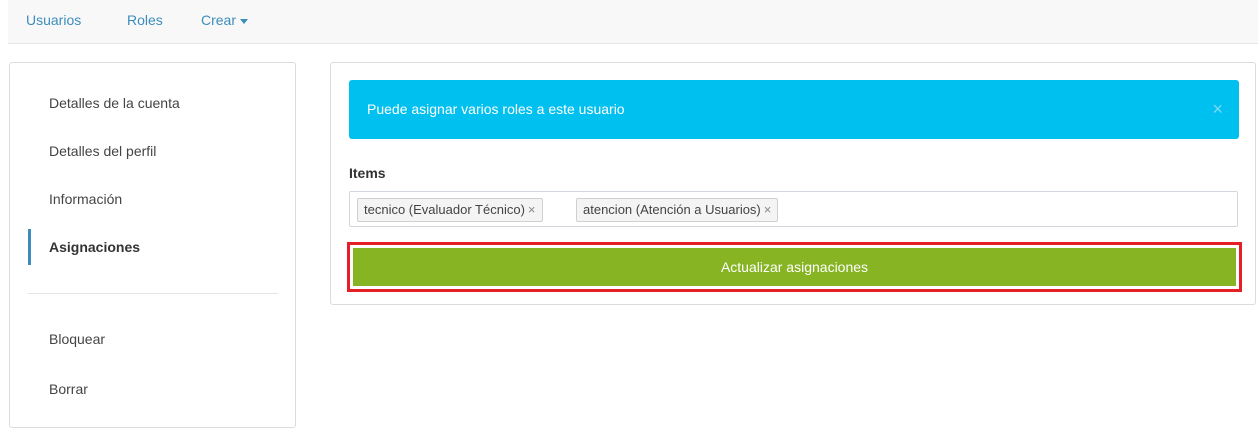  I want to click on sidebar-item-information: Información, so click(152, 199).